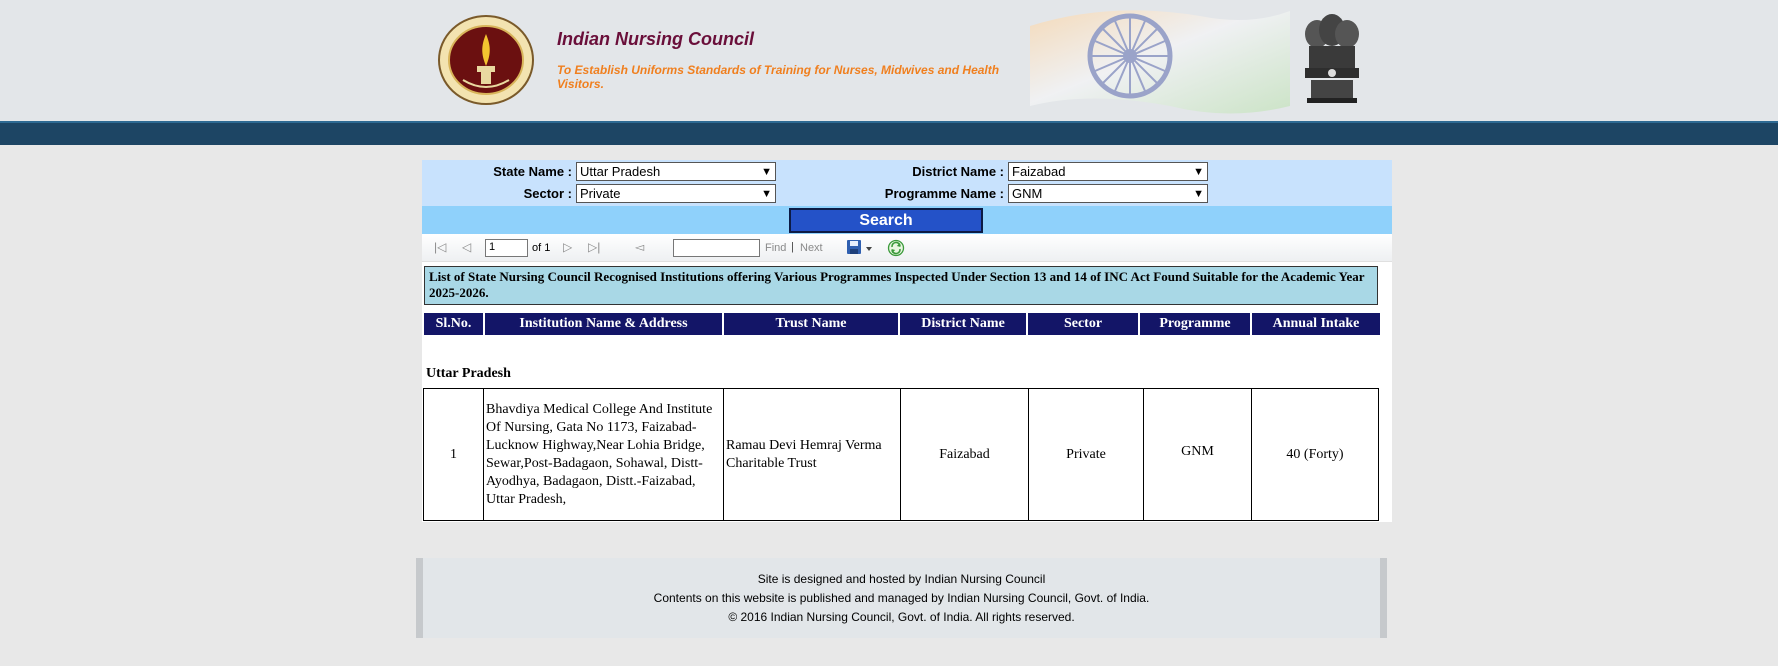 This screenshot has width=1778, height=666. Describe the element at coordinates (567, 247) in the screenshot. I see `next-page-icon: ▷` at that location.